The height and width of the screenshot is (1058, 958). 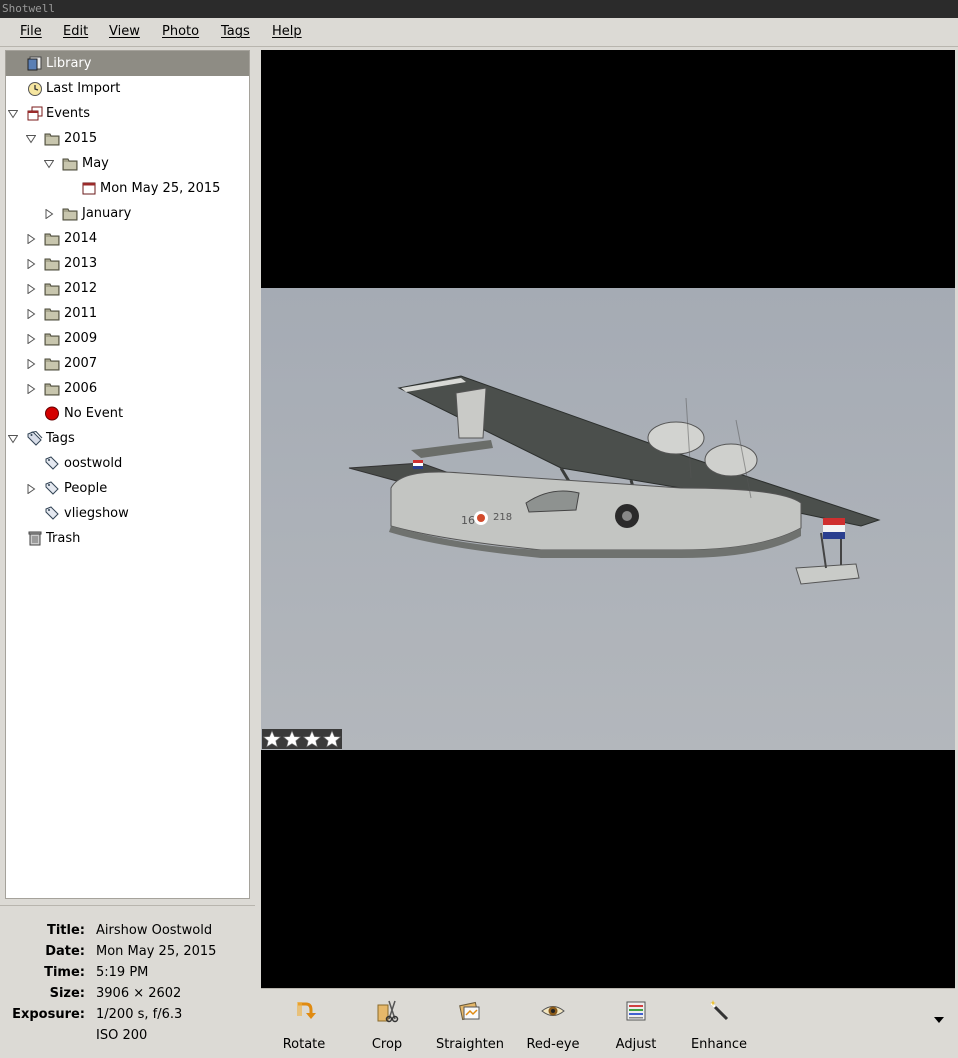 What do you see at coordinates (553, 1044) in the screenshot?
I see `redeye-label: Red-eye` at bounding box center [553, 1044].